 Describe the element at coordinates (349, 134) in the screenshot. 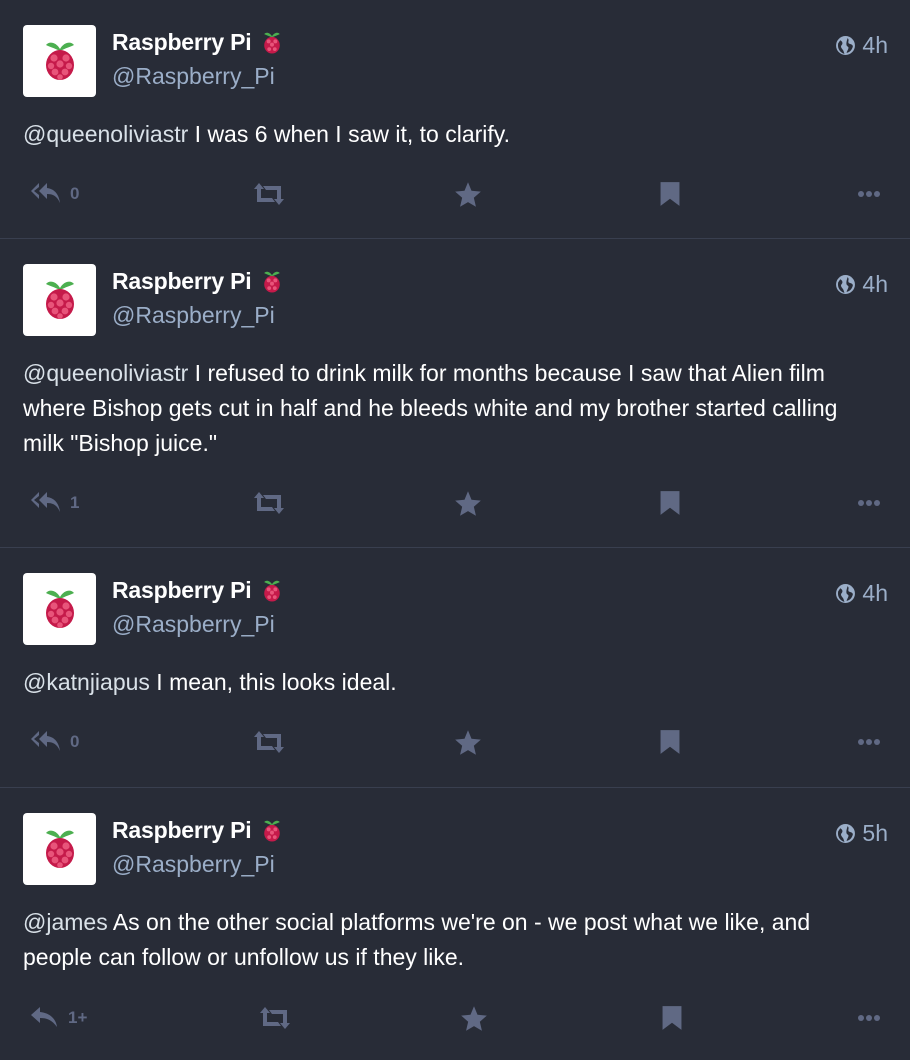

I see `status-text: I was 6 when I saw it, to clarify.` at that location.